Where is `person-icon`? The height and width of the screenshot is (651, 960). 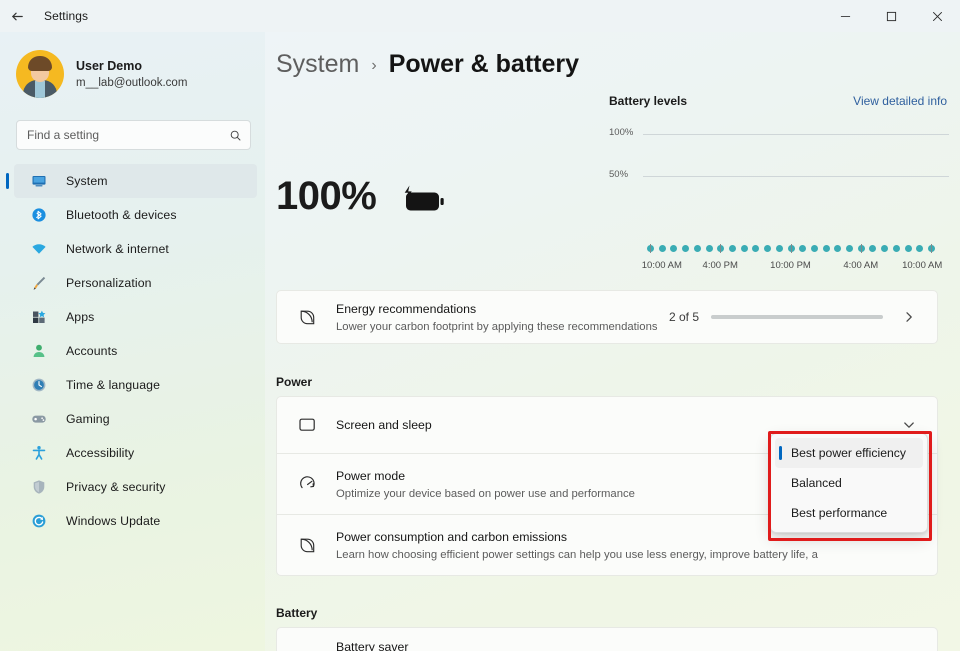
person-icon is located at coordinates (39, 351).